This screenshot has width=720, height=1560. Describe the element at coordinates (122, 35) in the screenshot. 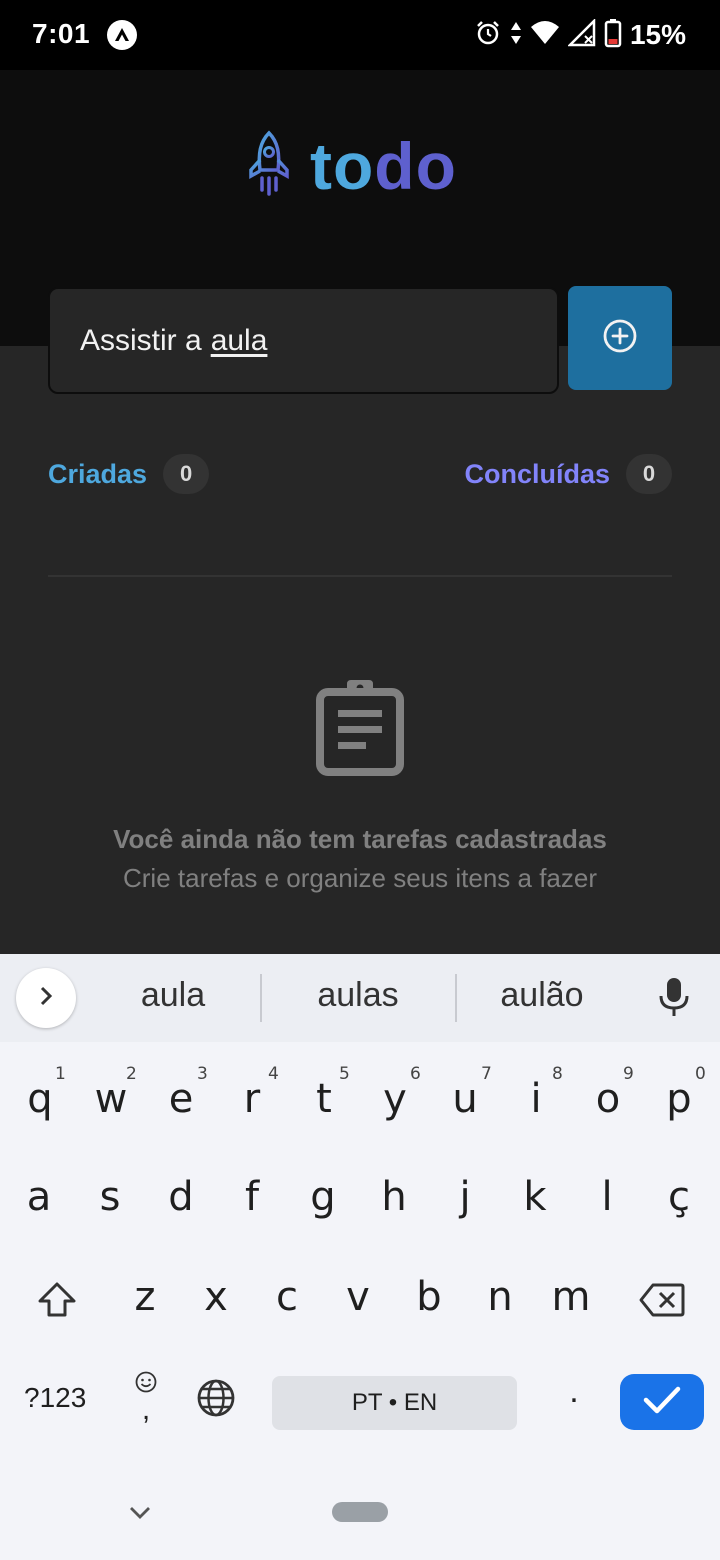

I see `app-notification-icon` at that location.